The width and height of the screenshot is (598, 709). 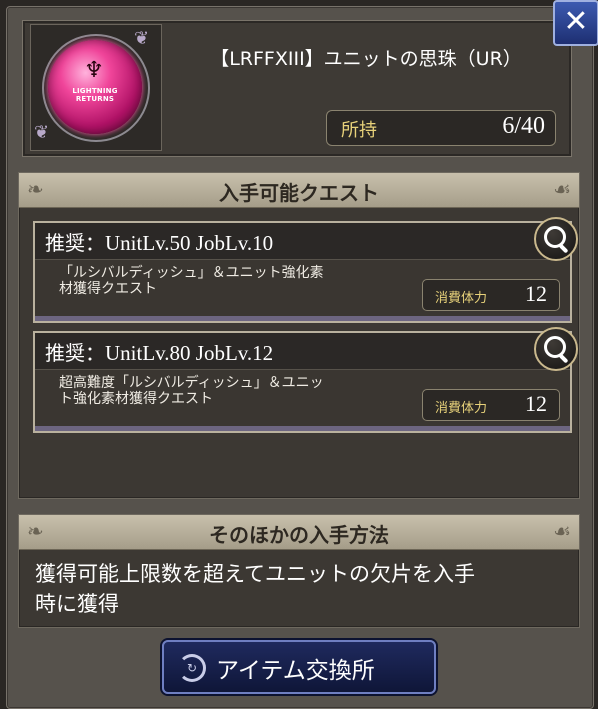 What do you see at coordinates (300, 589) in the screenshot?
I see `other-methods-text: 獲得可能上限数を超えてユニットの欠片を入手 時に獲得` at bounding box center [300, 589].